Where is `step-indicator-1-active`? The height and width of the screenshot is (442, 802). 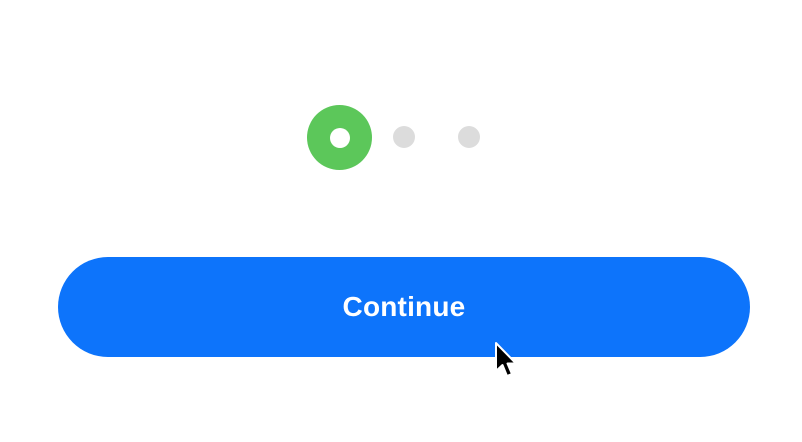
step-indicator-1-active is located at coordinates (339, 137).